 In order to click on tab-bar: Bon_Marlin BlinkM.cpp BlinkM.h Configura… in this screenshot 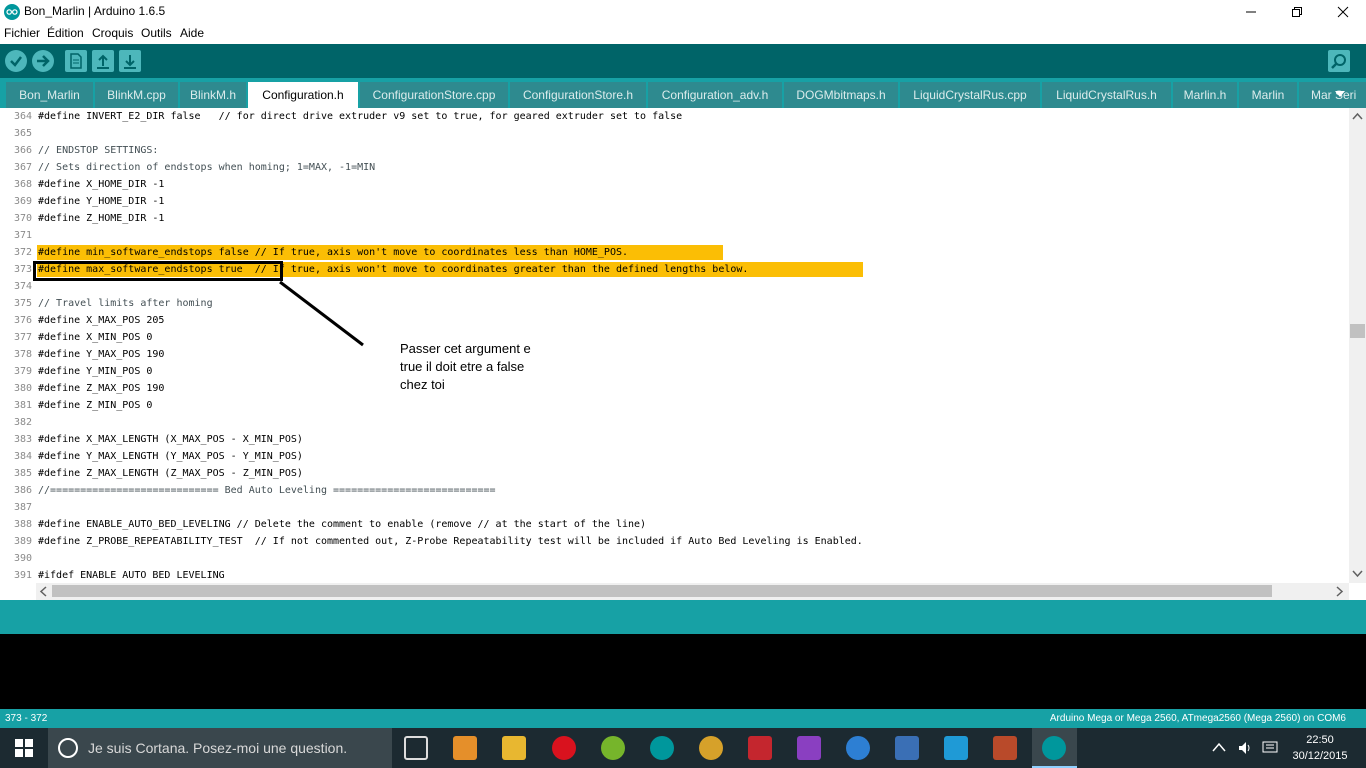, I will do `click(683, 93)`.